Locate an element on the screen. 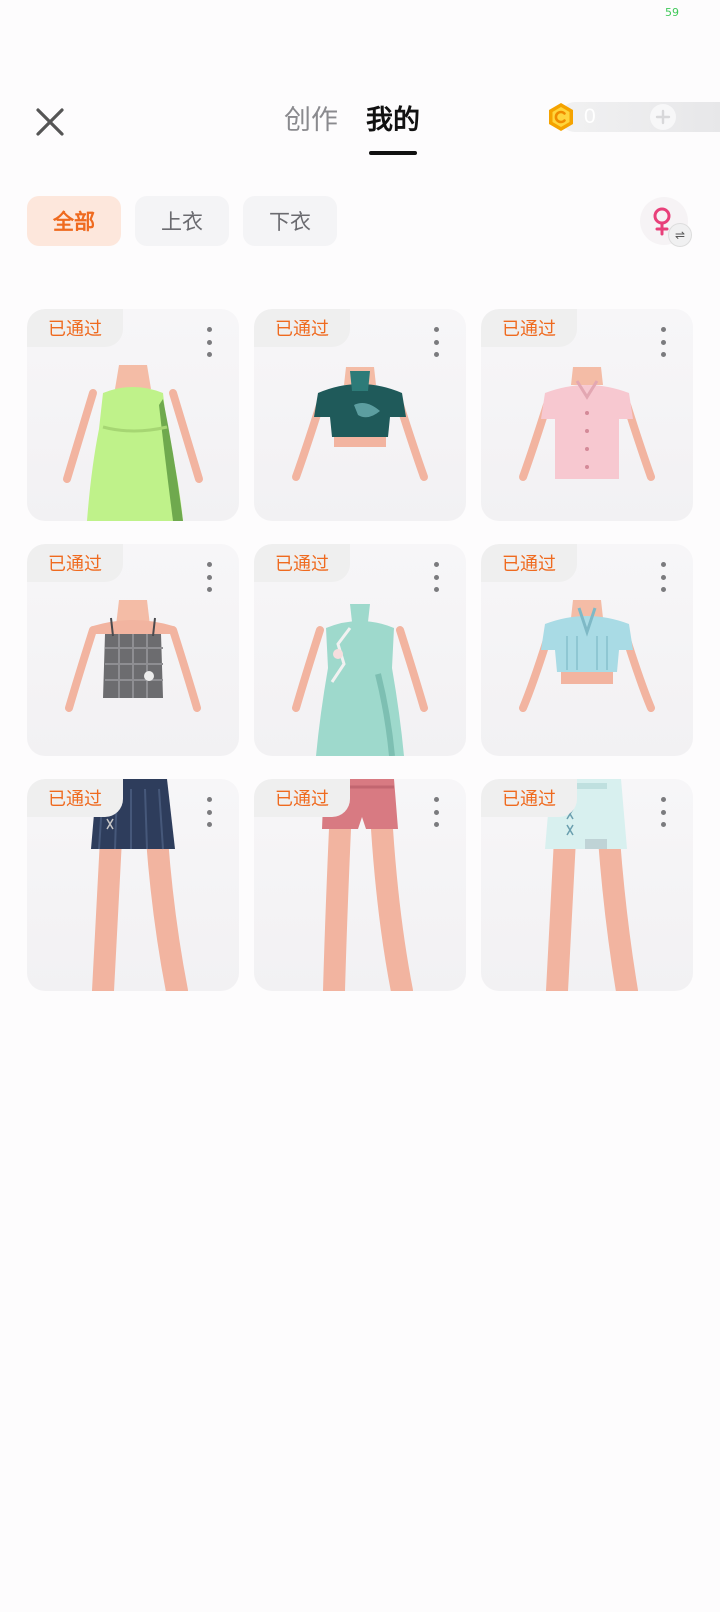 The width and height of the screenshot is (720, 1612). filter-all: 全部 is located at coordinates (74, 221).